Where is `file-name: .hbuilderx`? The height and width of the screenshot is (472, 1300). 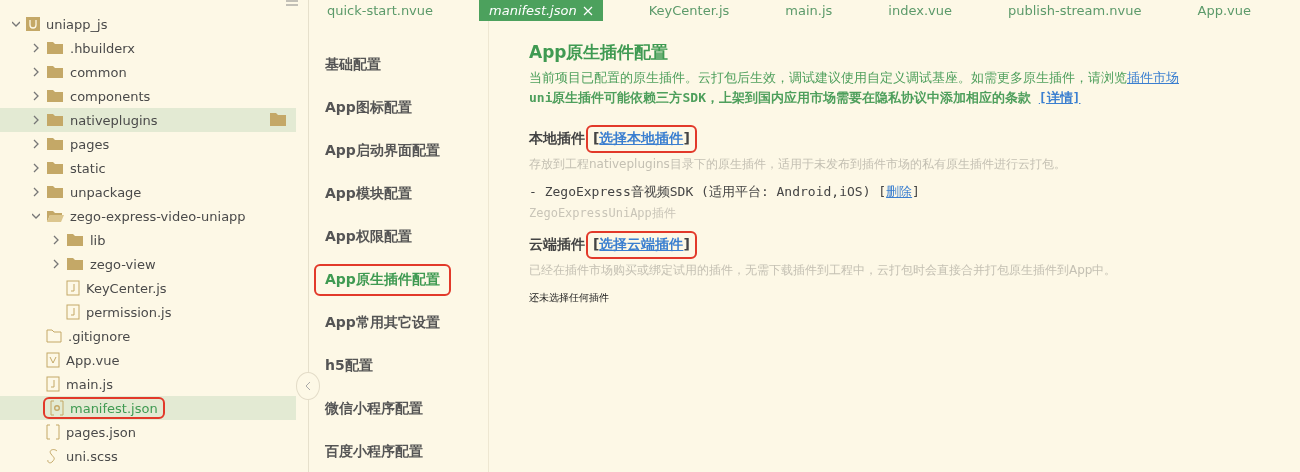
file-name: .hbuilderx is located at coordinates (103, 48).